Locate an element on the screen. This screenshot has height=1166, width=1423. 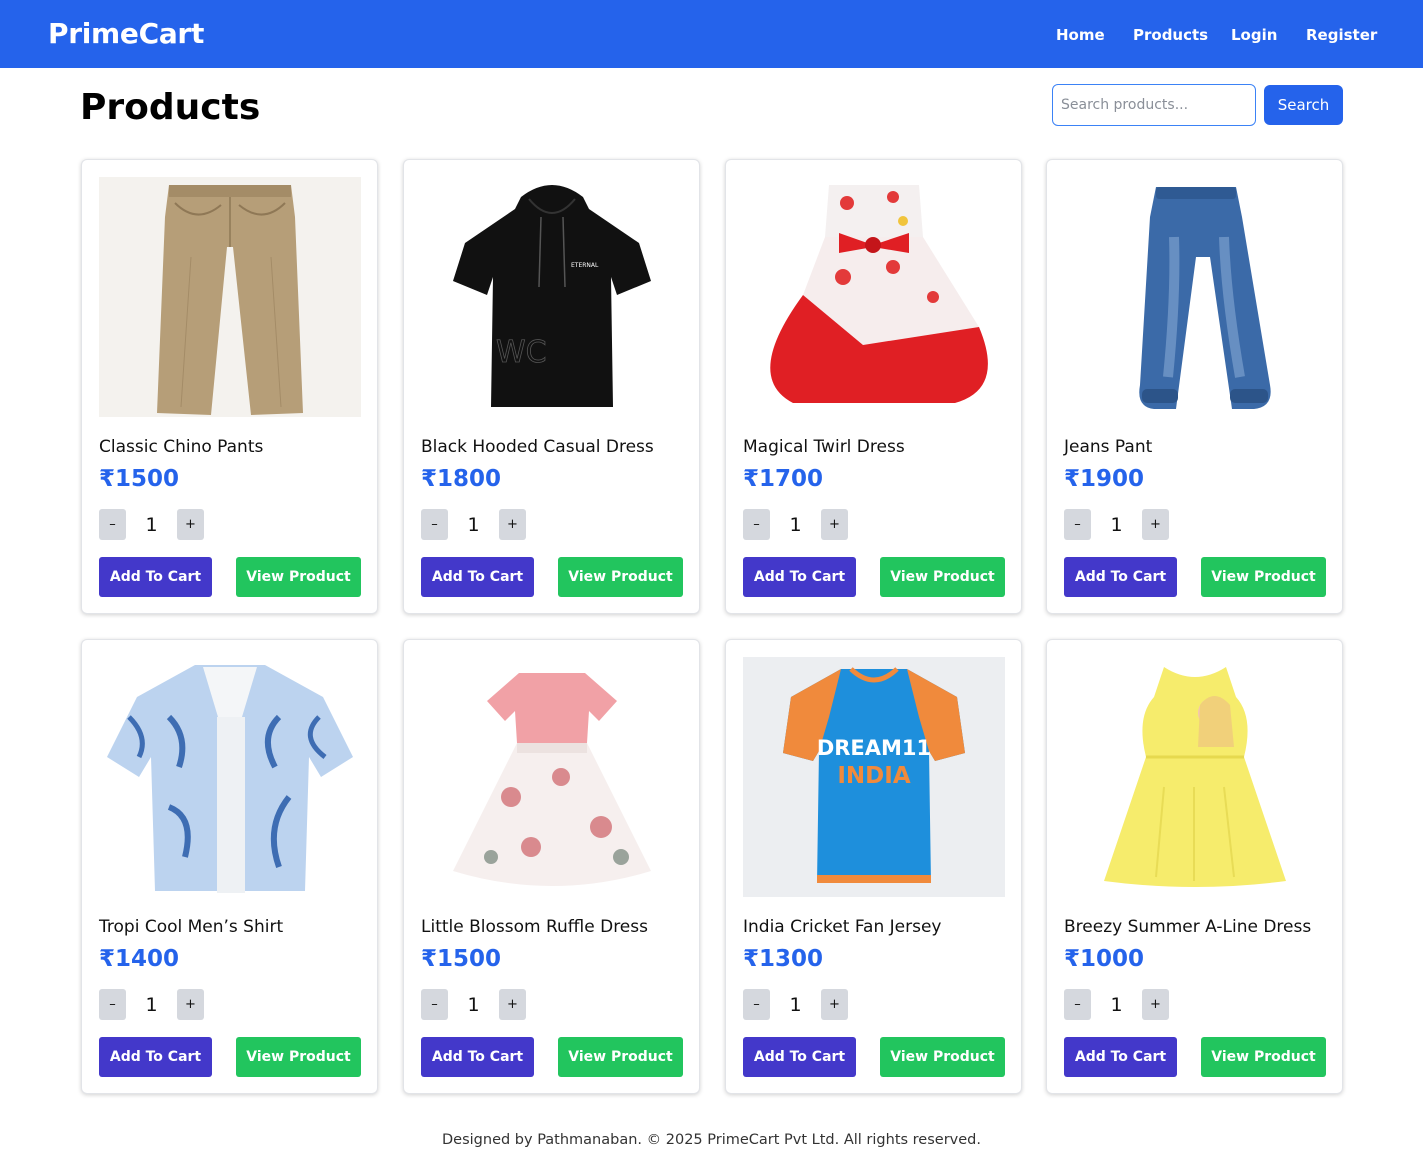
jeans-pant-image is located at coordinates (1195, 297).